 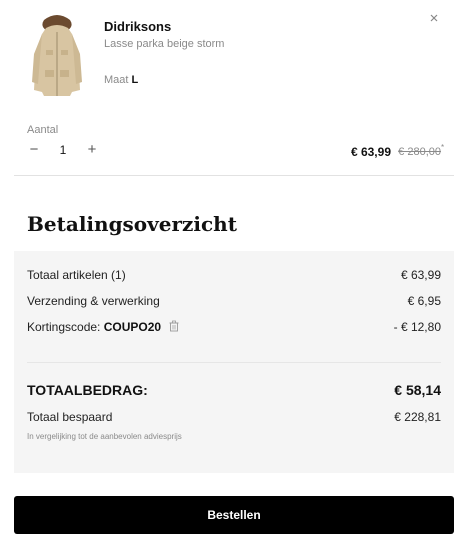 I want to click on summary-row-label: Verzending & verwerking, so click(x=93, y=301).